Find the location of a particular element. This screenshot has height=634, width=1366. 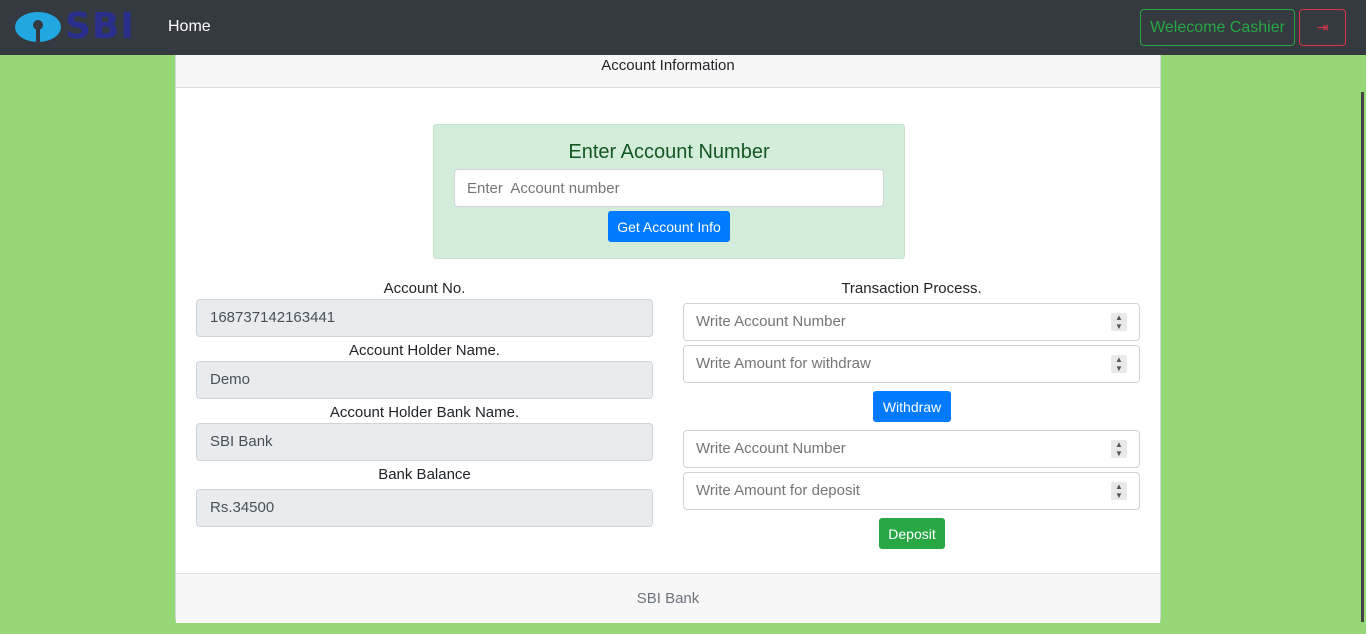

nav-home-link: Home is located at coordinates (189, 27).